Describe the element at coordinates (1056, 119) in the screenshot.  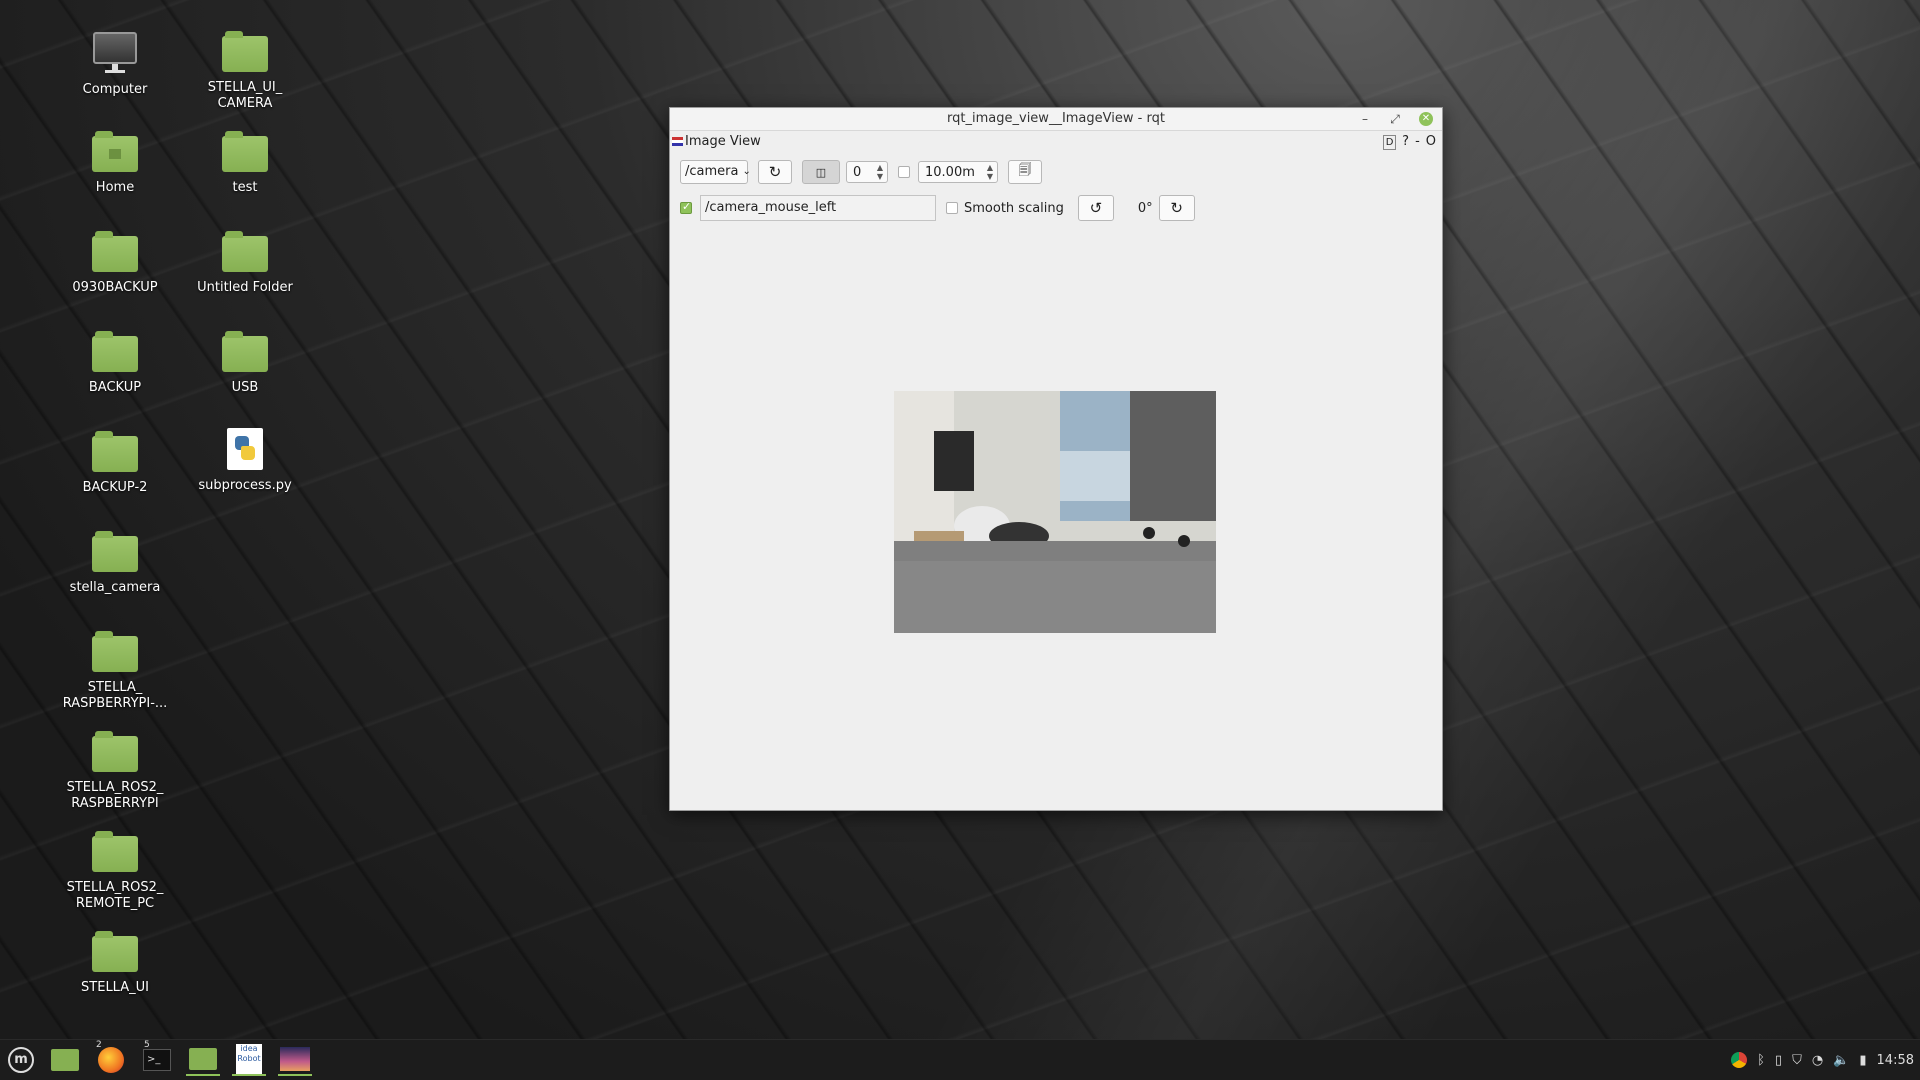
I see `window-titlebar: rqt_image_view__ImageView - rqt – ⤢ ✕` at that location.